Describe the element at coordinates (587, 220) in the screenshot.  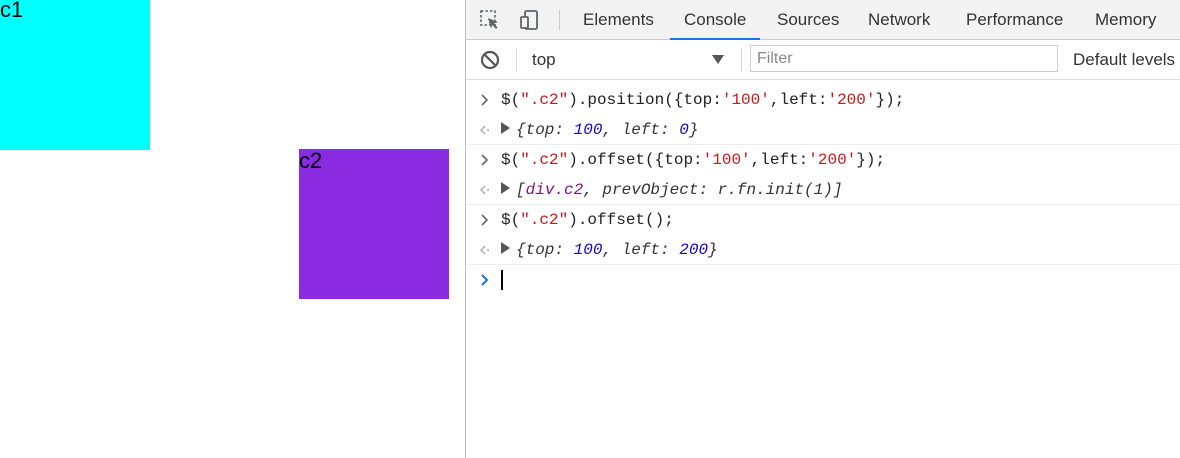
I see `console-input: $(".c2").offset();` at that location.